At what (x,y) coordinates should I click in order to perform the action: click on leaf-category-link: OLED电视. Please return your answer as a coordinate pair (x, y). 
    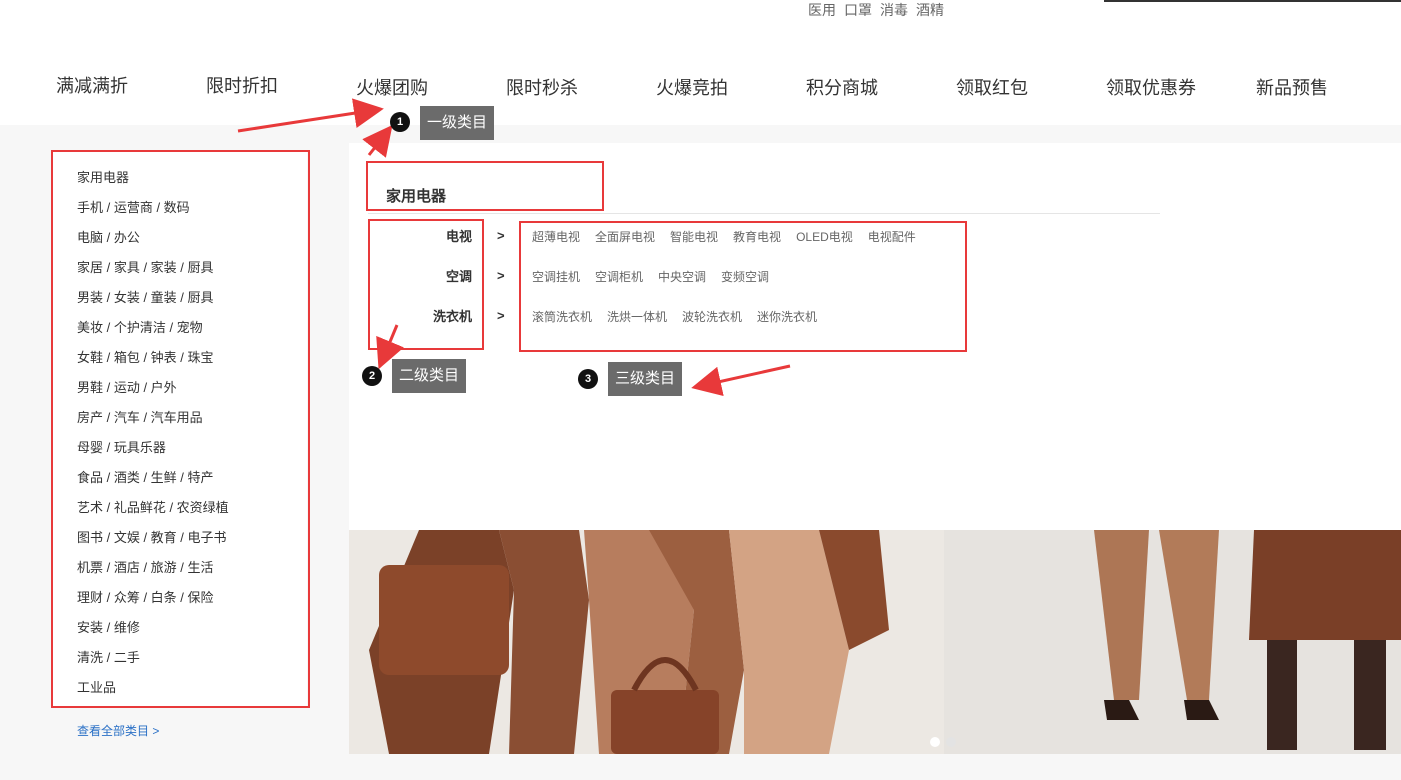
    Looking at the image, I should click on (824, 237).